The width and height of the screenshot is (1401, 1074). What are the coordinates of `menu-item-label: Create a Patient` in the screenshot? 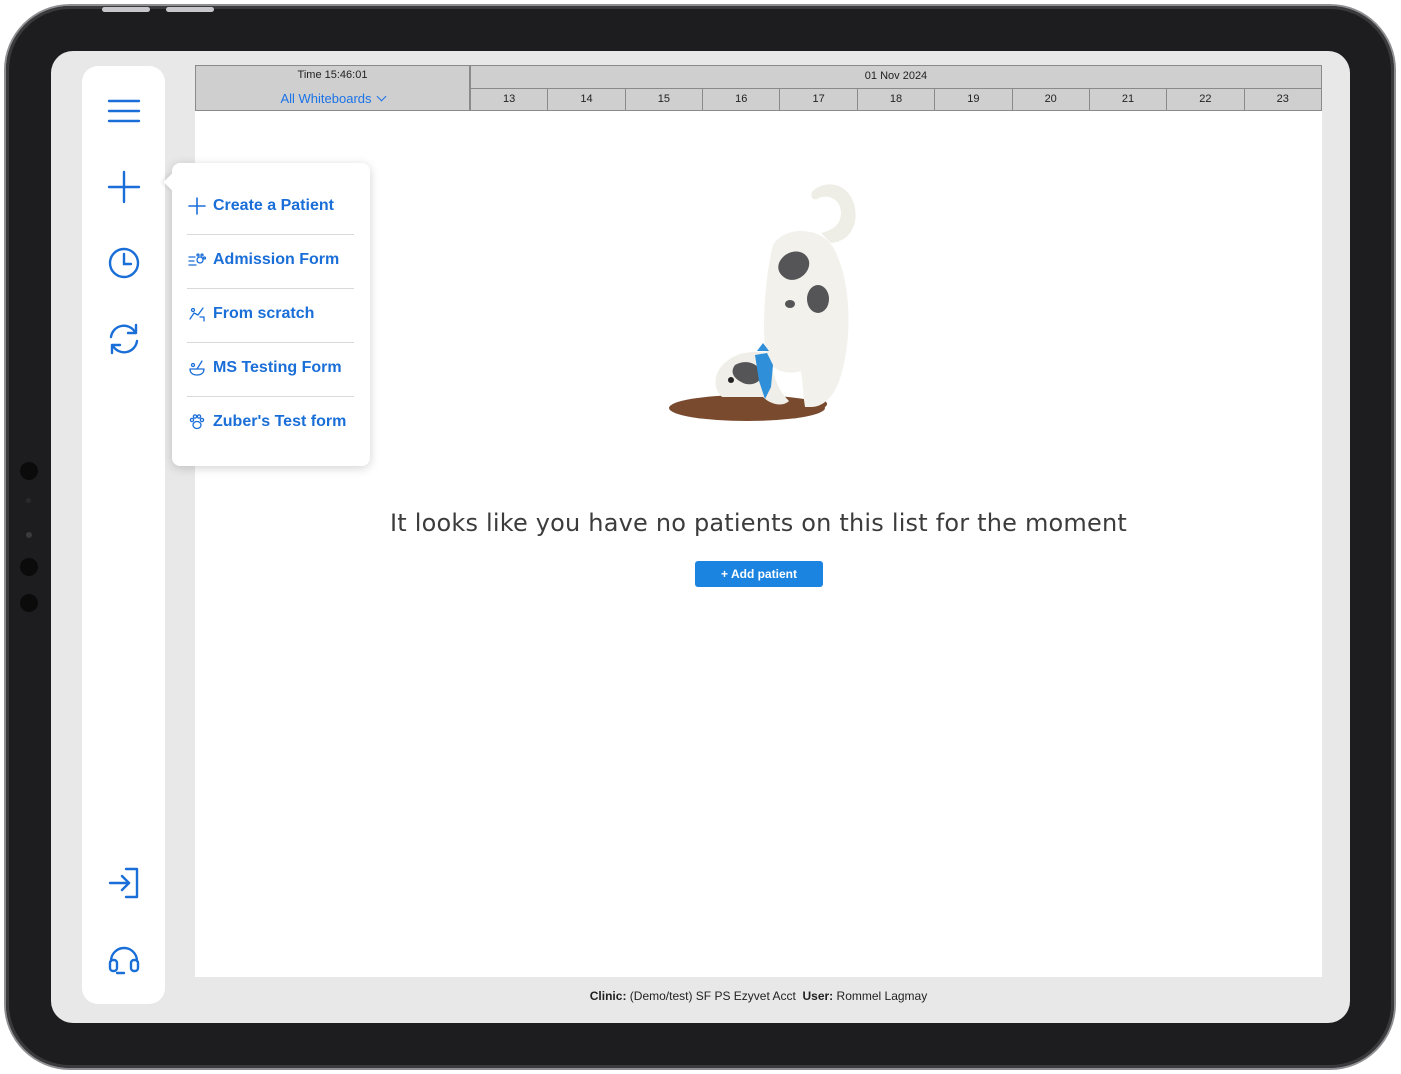 It's located at (273, 205).